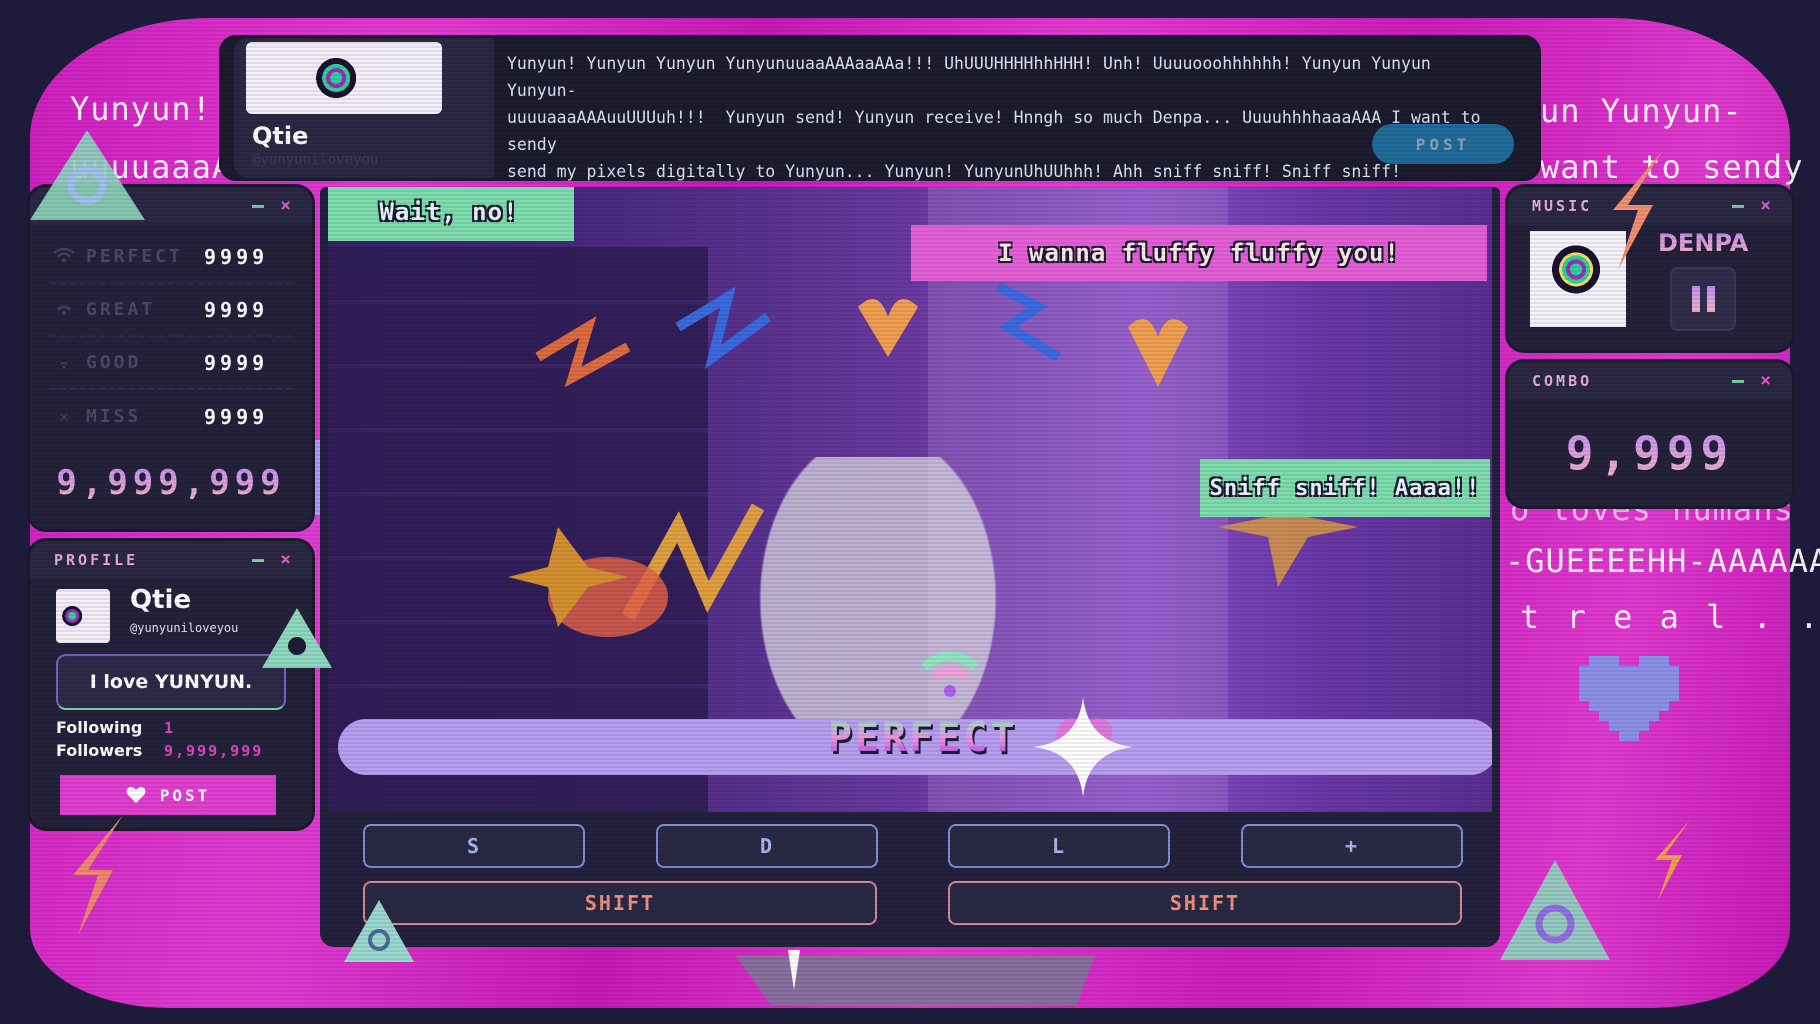  Describe the element at coordinates (950, 674) in the screenshot. I see `wifi-signal-icon` at that location.